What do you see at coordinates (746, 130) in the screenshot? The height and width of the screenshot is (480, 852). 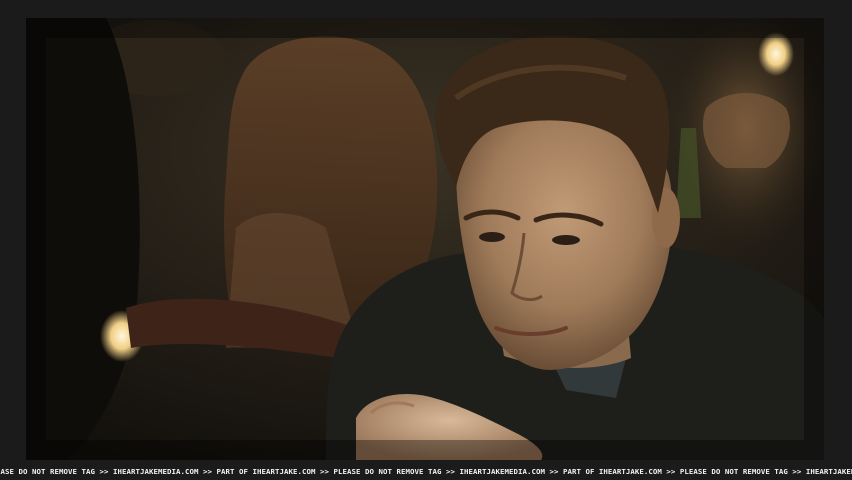 I see `background-hand` at bounding box center [746, 130].